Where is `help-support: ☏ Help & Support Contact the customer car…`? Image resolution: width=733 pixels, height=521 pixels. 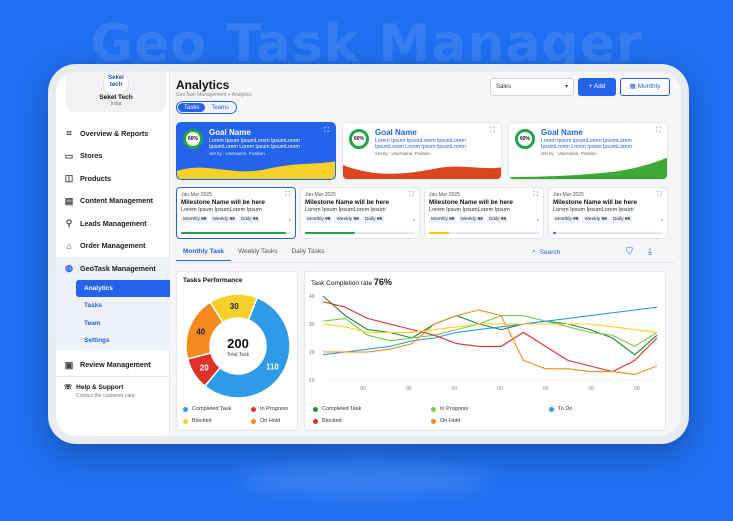
help-support: ☏ Help & Support Contact the customer car… is located at coordinates (113, 390).